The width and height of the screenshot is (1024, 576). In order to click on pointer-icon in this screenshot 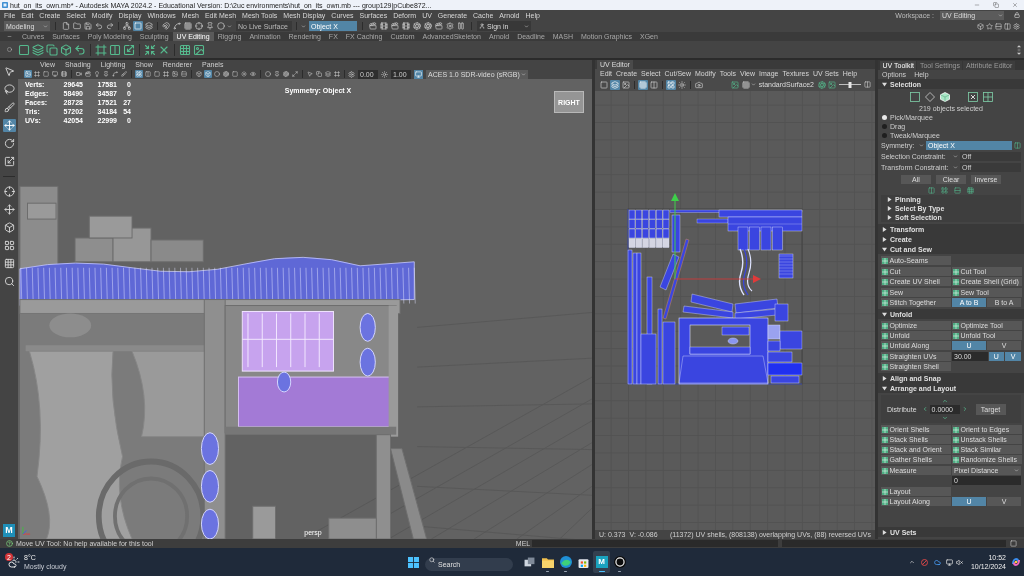, I will do `click(9, 71)`.